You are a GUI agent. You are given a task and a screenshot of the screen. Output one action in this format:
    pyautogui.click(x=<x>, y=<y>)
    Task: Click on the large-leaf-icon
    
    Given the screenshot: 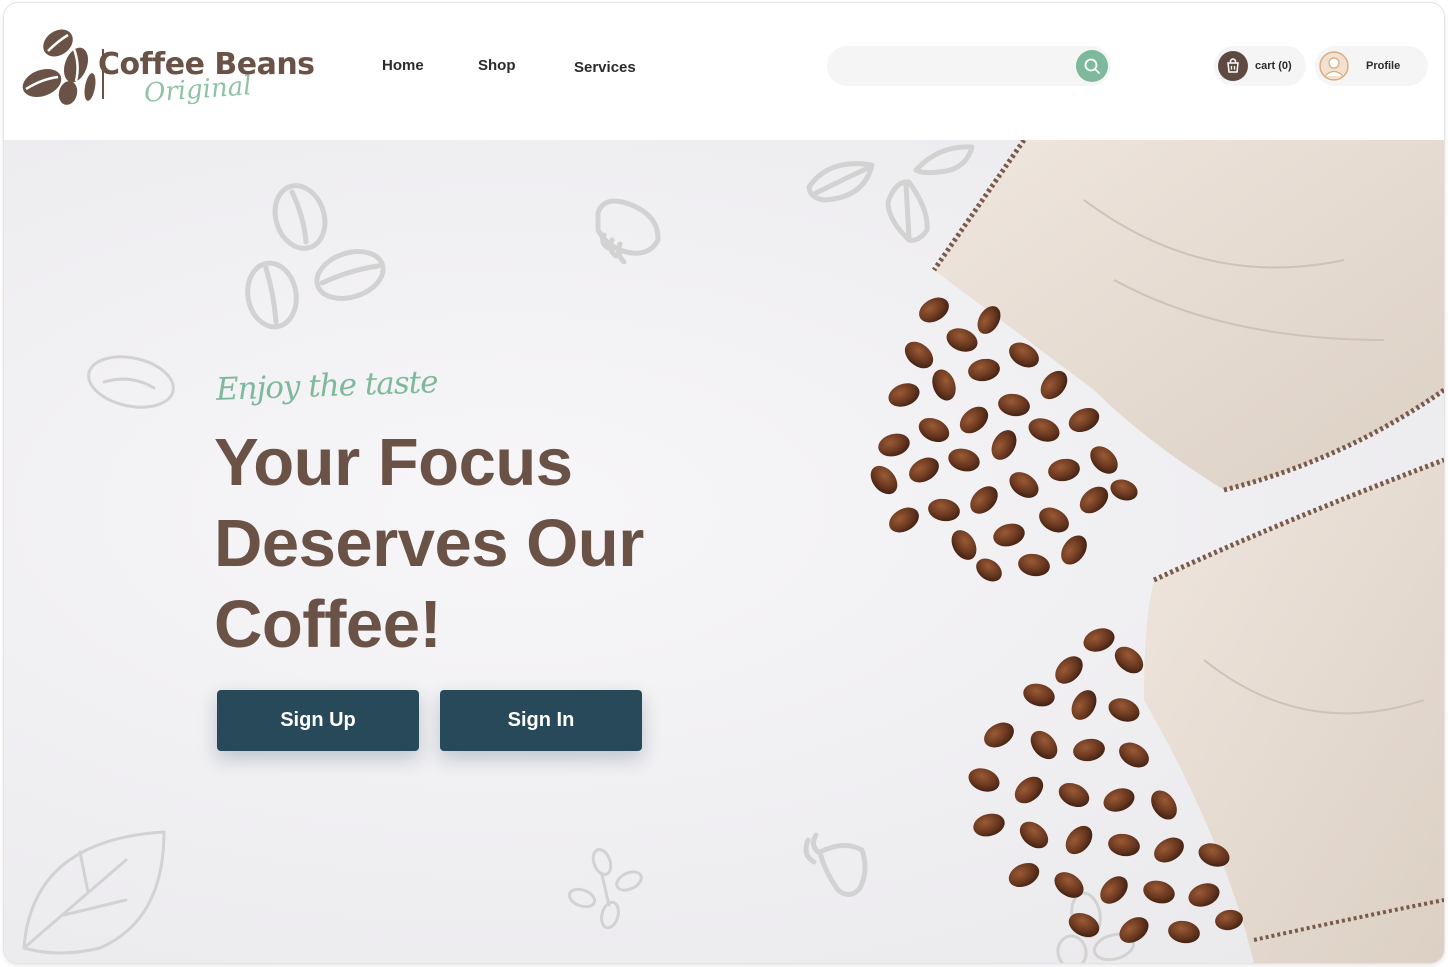 What is the action you would take?
    pyautogui.click(x=94, y=892)
    